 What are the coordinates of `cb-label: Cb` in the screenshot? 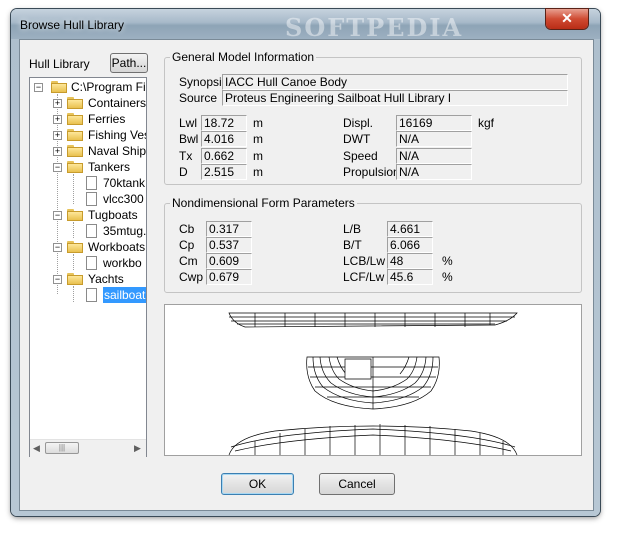 It's located at (187, 229).